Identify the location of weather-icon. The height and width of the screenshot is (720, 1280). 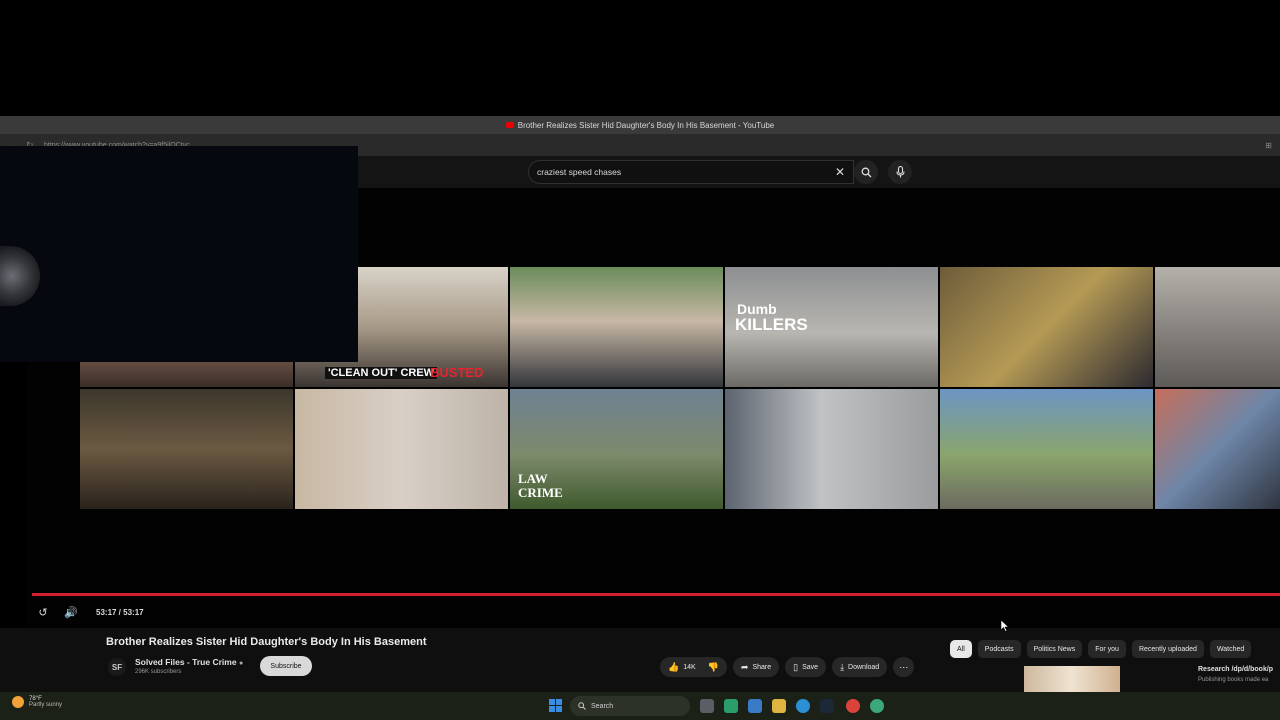
(18, 702).